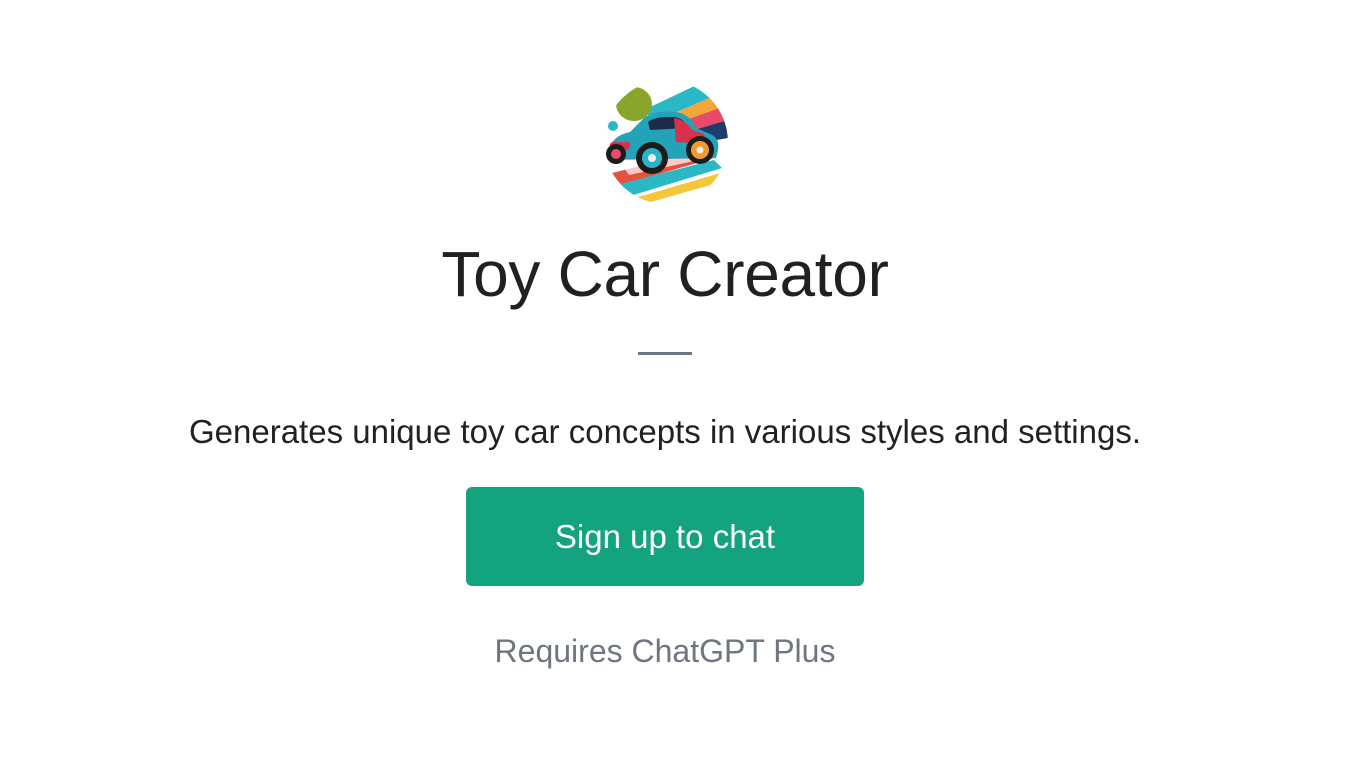 This screenshot has width=1360, height=764. I want to click on plan-requirement-note: Requires ChatGPT Plus, so click(665, 651).